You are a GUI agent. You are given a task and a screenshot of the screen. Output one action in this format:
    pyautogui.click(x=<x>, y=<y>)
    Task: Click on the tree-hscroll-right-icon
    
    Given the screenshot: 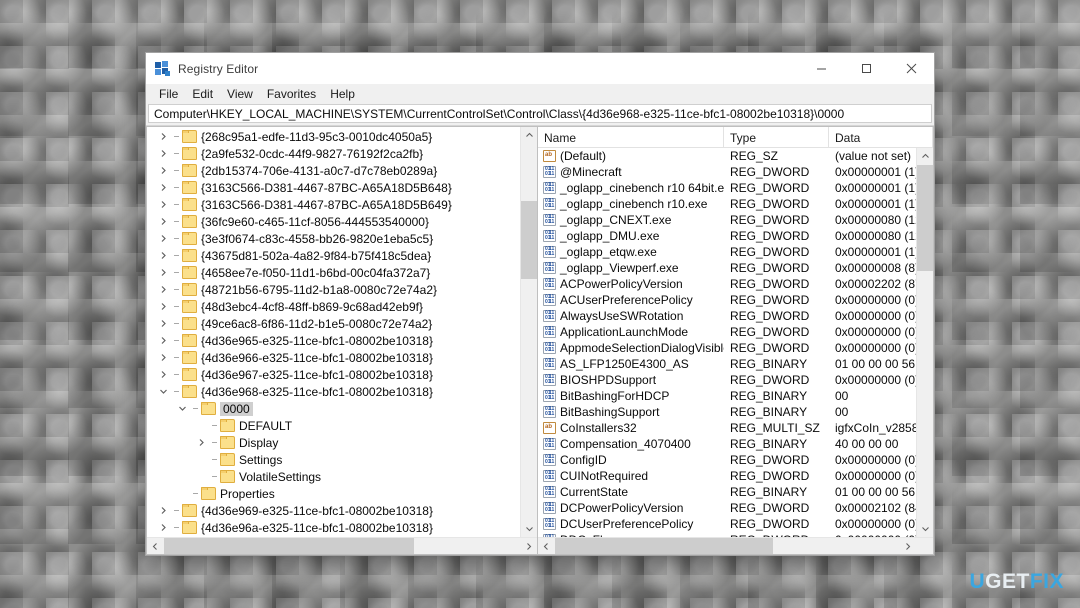 What is the action you would take?
    pyautogui.click(x=528, y=546)
    